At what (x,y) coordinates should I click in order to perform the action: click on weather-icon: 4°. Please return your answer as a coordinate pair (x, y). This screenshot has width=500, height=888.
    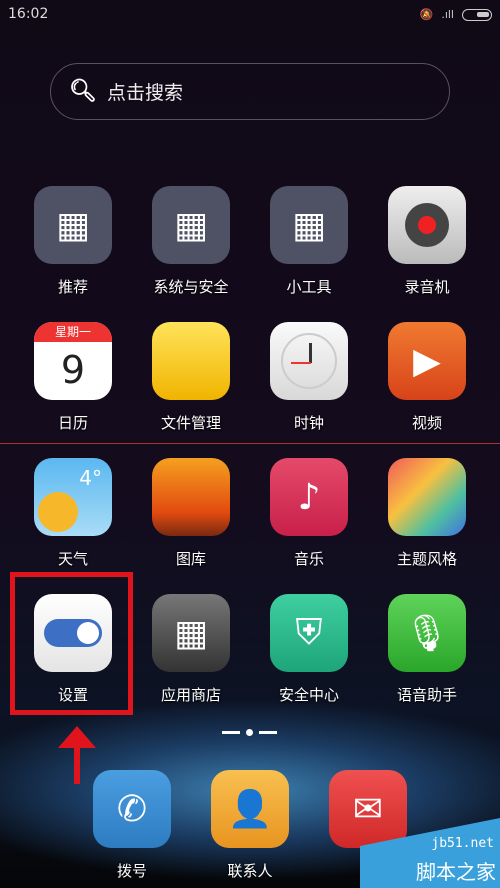
    Looking at the image, I should click on (73, 497).